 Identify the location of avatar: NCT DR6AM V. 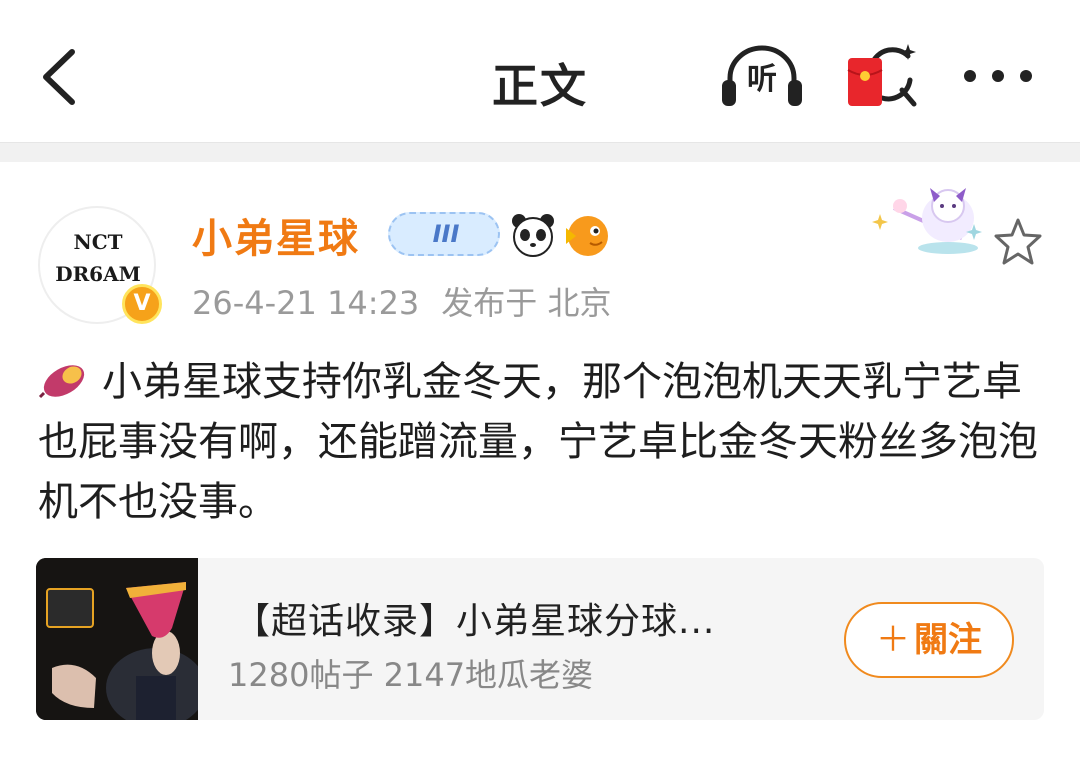
(100, 265).